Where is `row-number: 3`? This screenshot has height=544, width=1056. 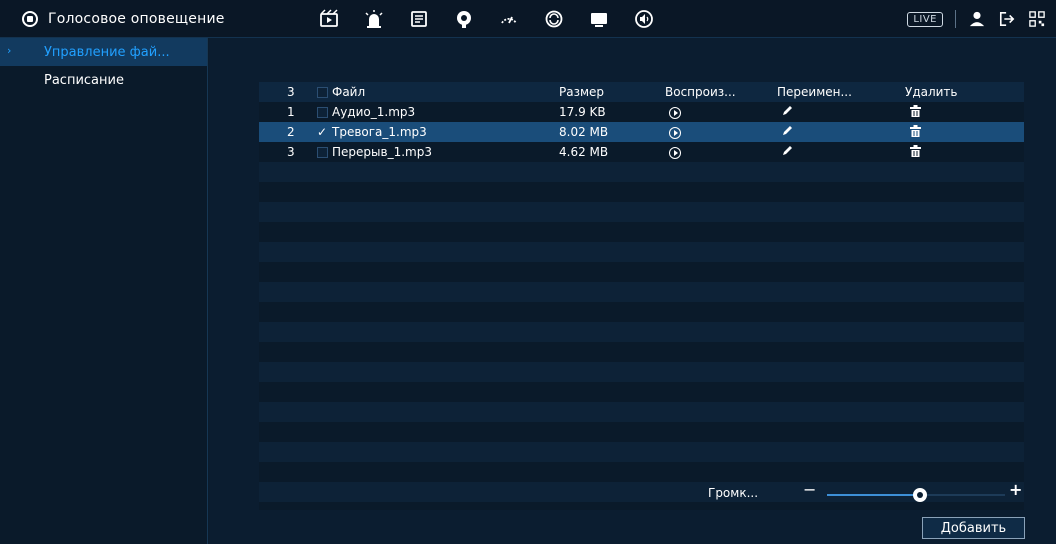
row-number: 3 is located at coordinates (291, 152).